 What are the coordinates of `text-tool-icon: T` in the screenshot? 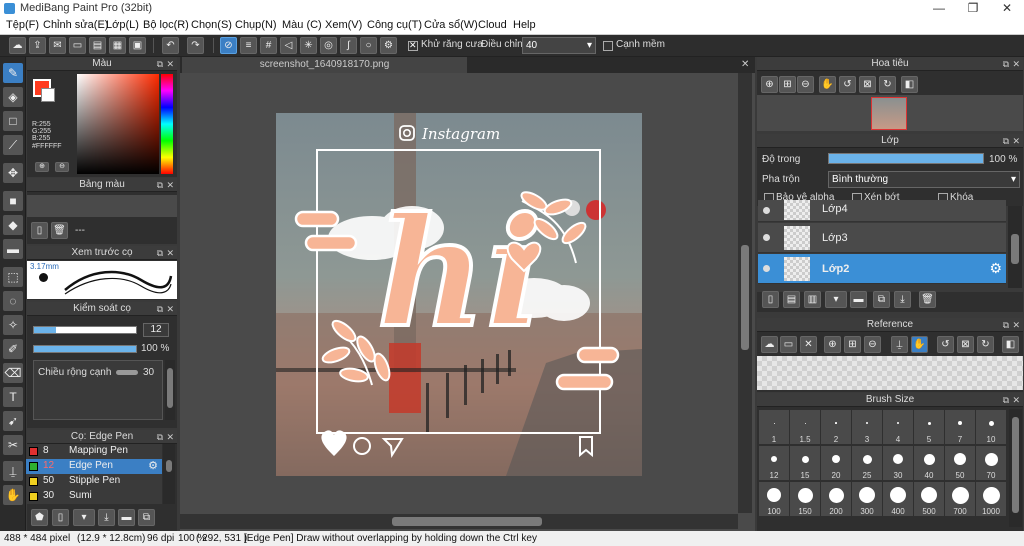 It's located at (13, 397).